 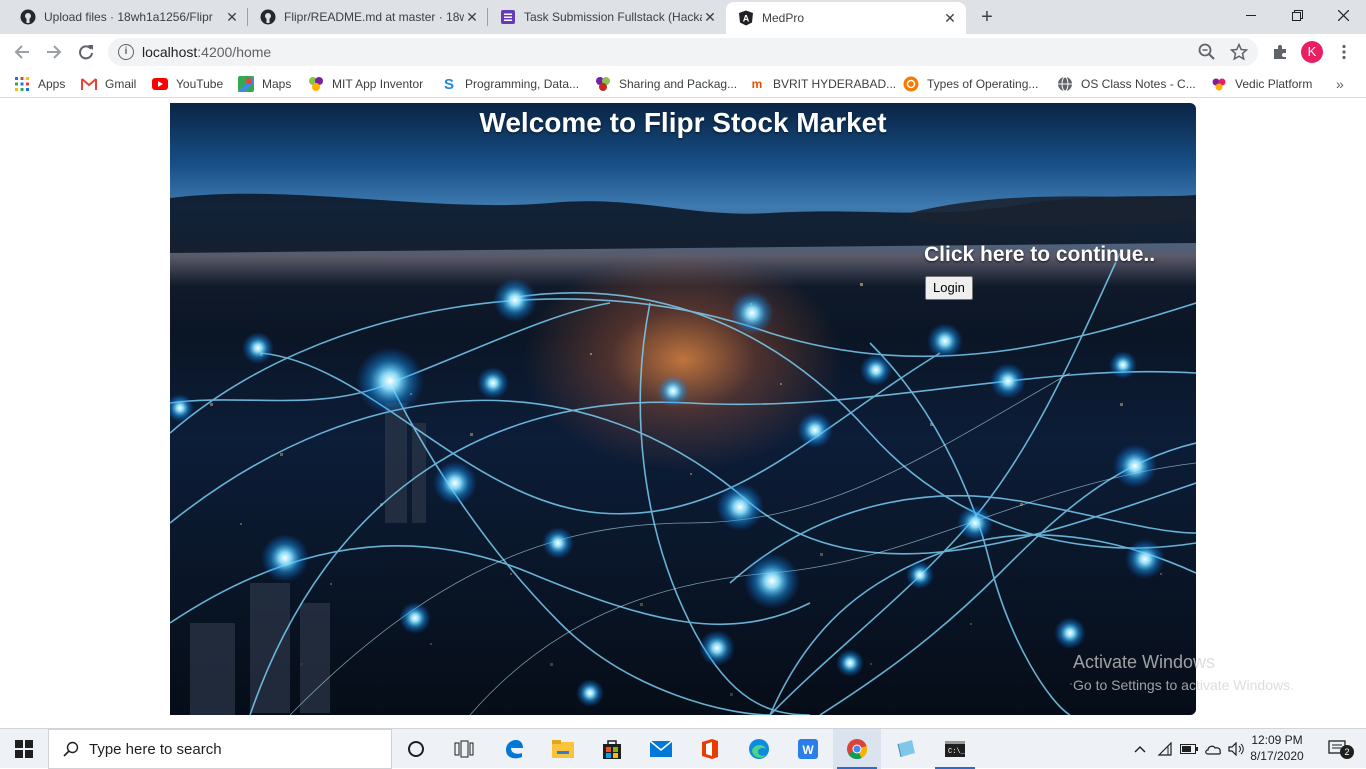 I want to click on continue-prompt: Click here to continue.., so click(x=1040, y=254).